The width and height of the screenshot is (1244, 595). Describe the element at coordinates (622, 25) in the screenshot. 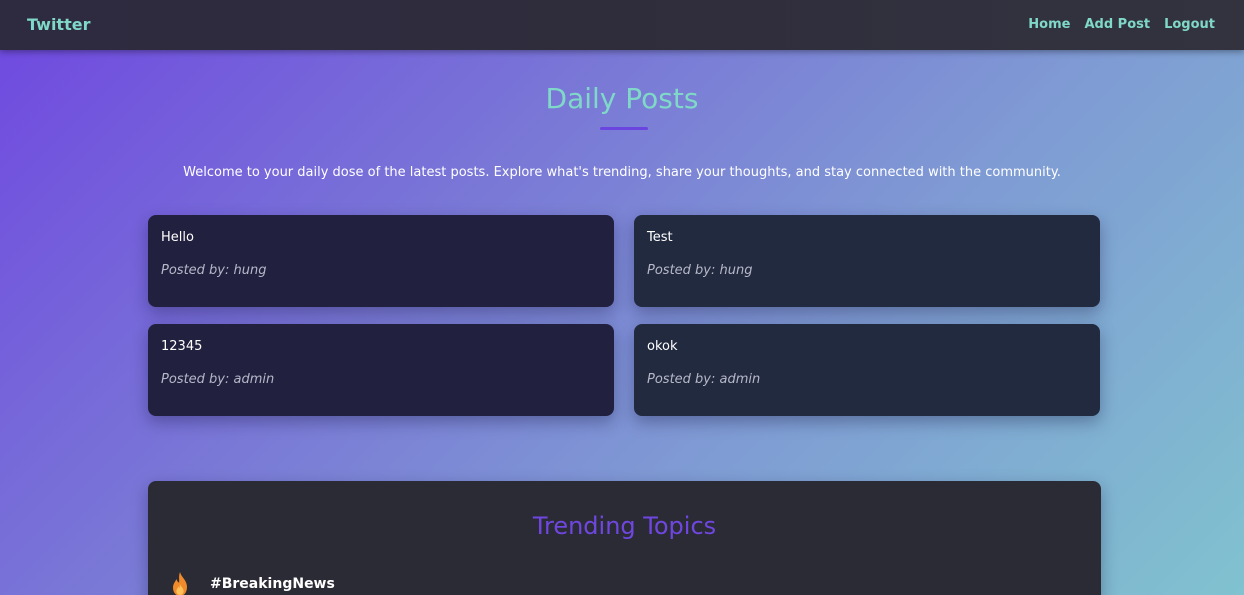

I see `top-navbar: Twitter Home Add Post Logout` at that location.